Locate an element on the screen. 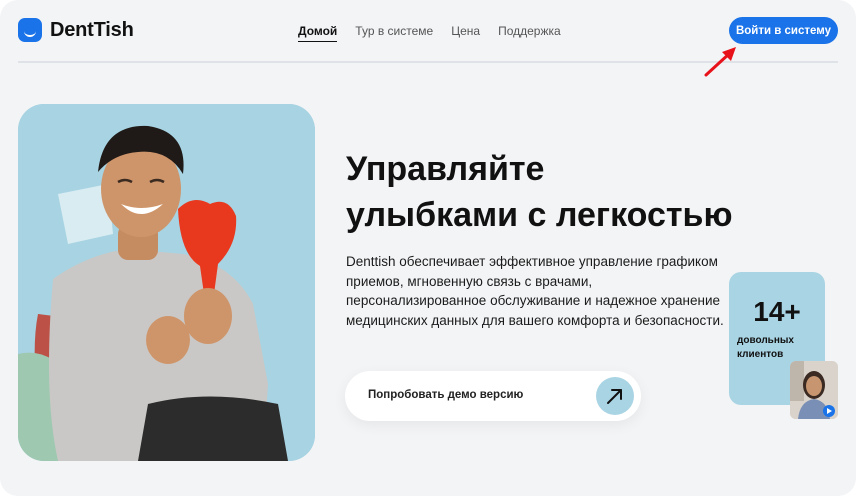  try-demo-button: Попробовать демо версию is located at coordinates (493, 396).